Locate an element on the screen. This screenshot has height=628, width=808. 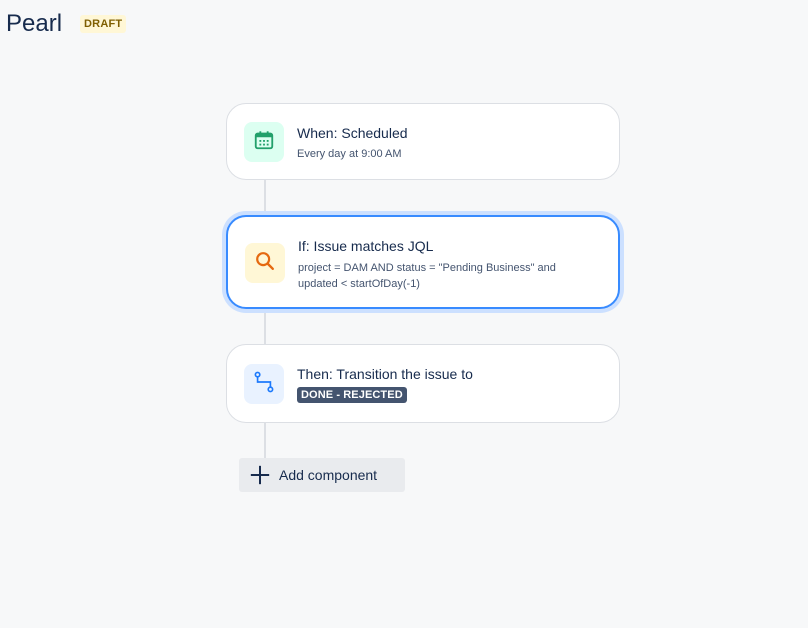
add-component-label: Add component is located at coordinates (328, 475).